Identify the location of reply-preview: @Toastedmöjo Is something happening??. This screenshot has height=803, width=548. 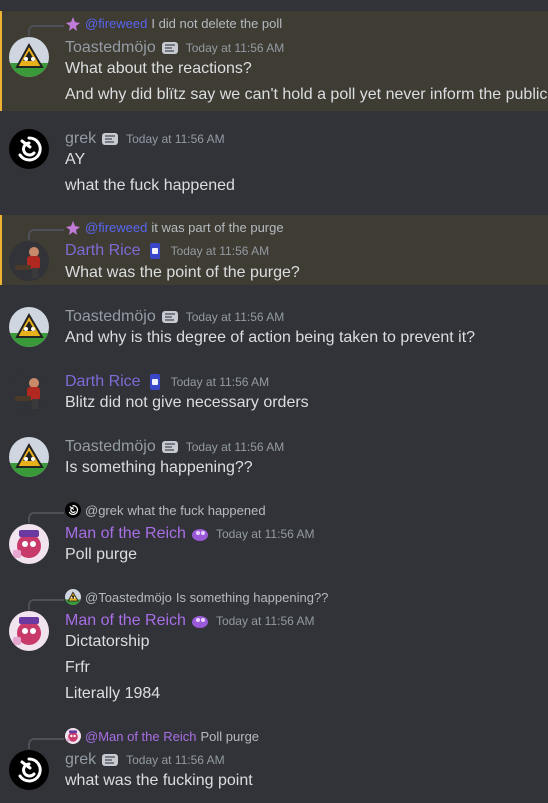
(196, 597).